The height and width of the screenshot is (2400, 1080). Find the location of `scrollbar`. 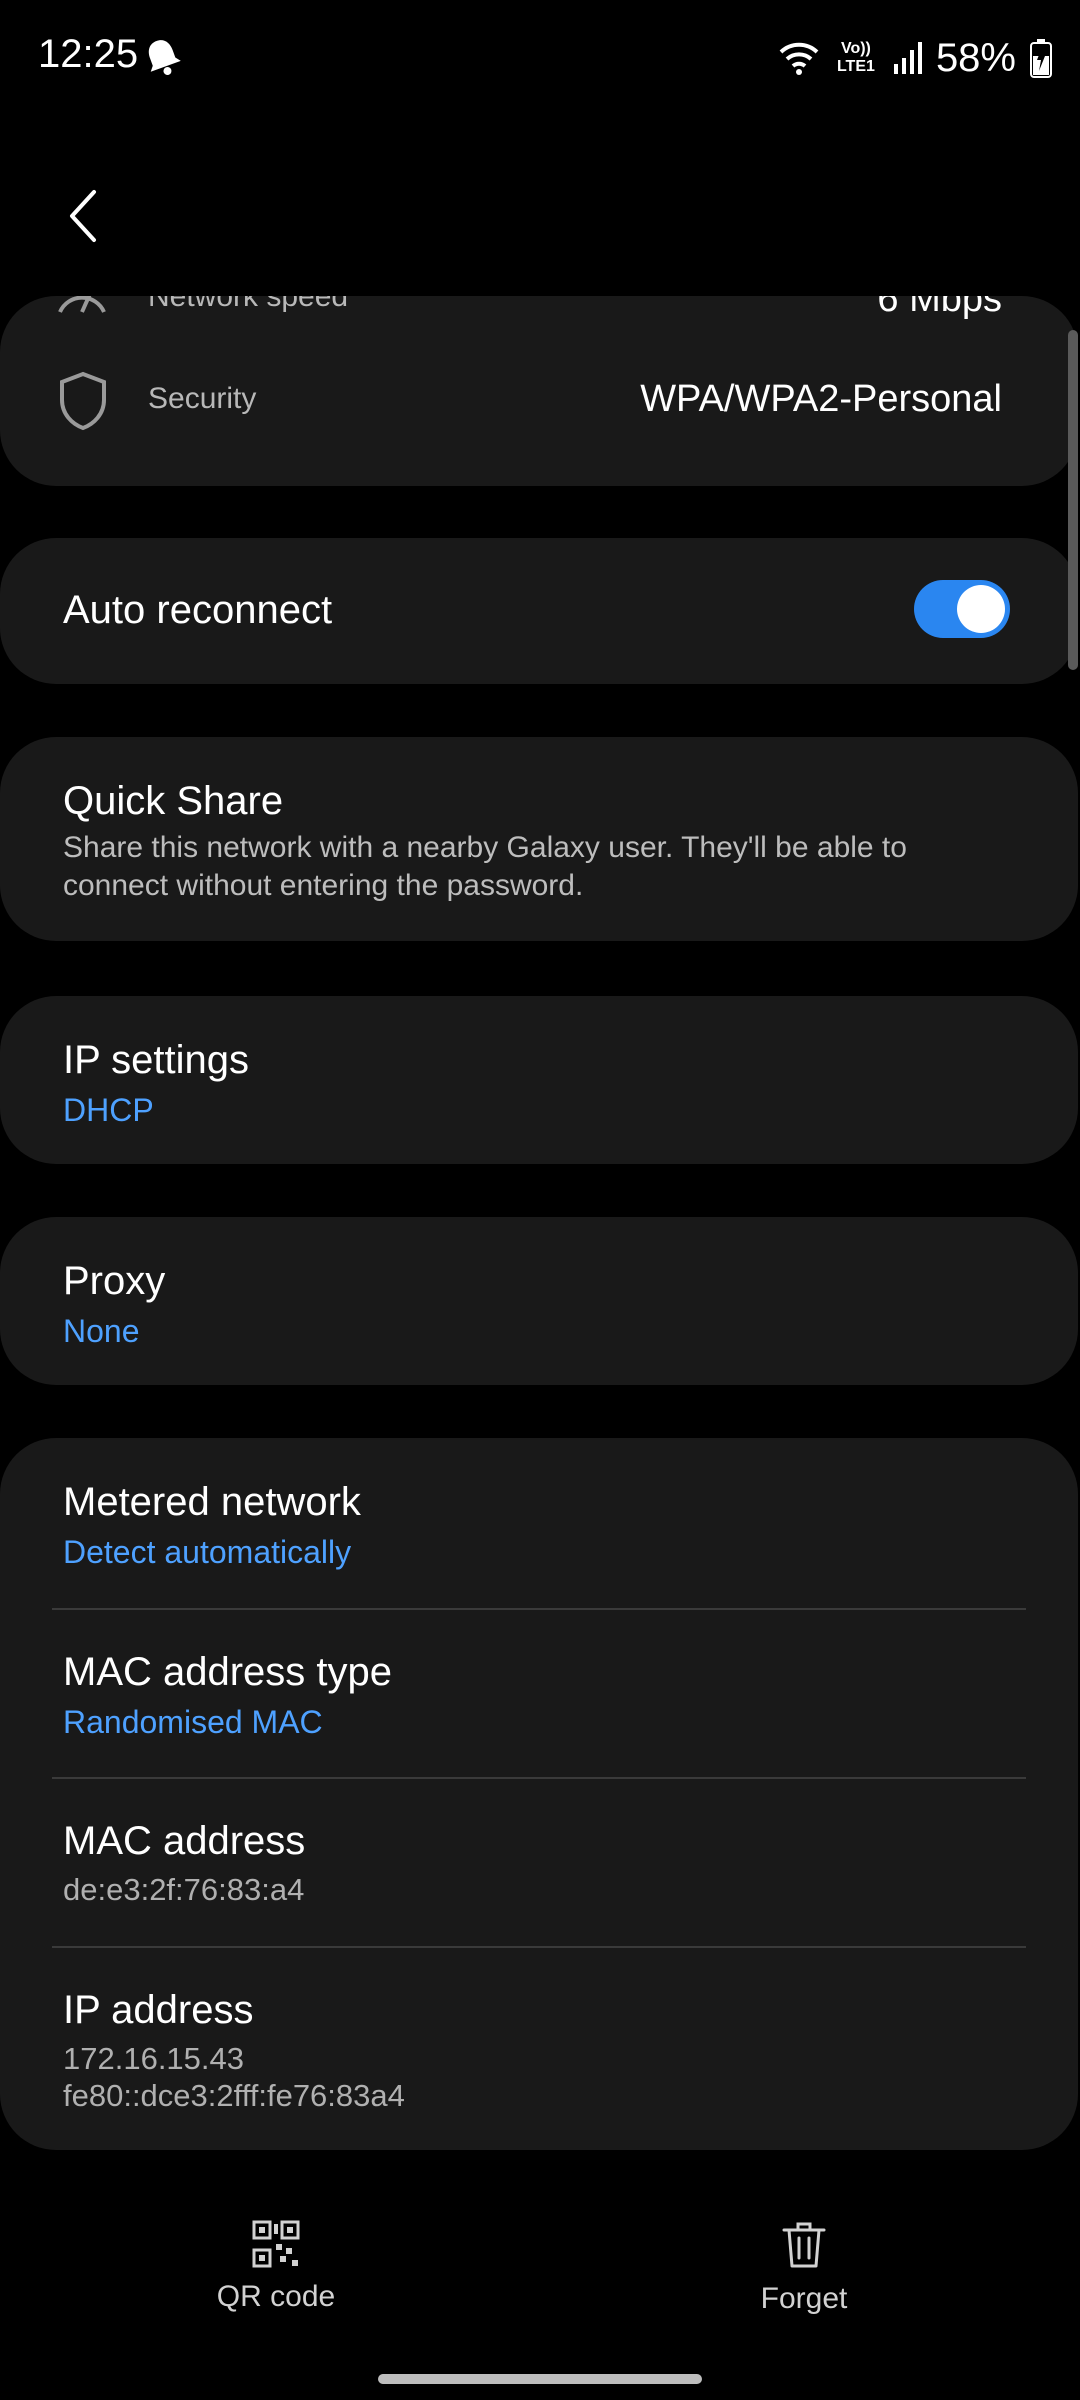

scrollbar is located at coordinates (1073, 500).